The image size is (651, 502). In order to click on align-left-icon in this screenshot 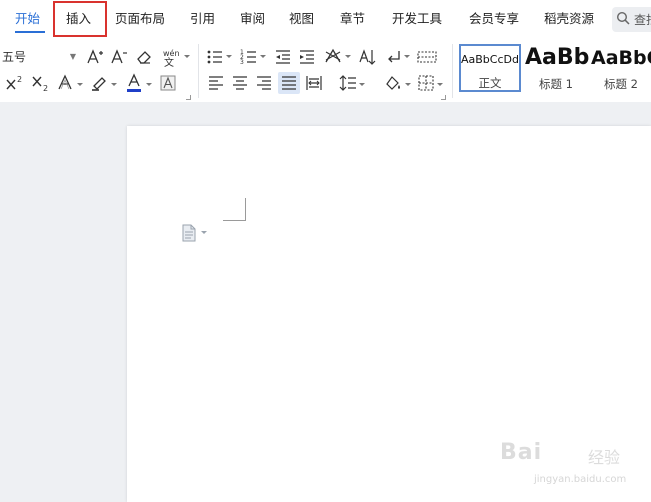, I will do `click(216, 83)`.